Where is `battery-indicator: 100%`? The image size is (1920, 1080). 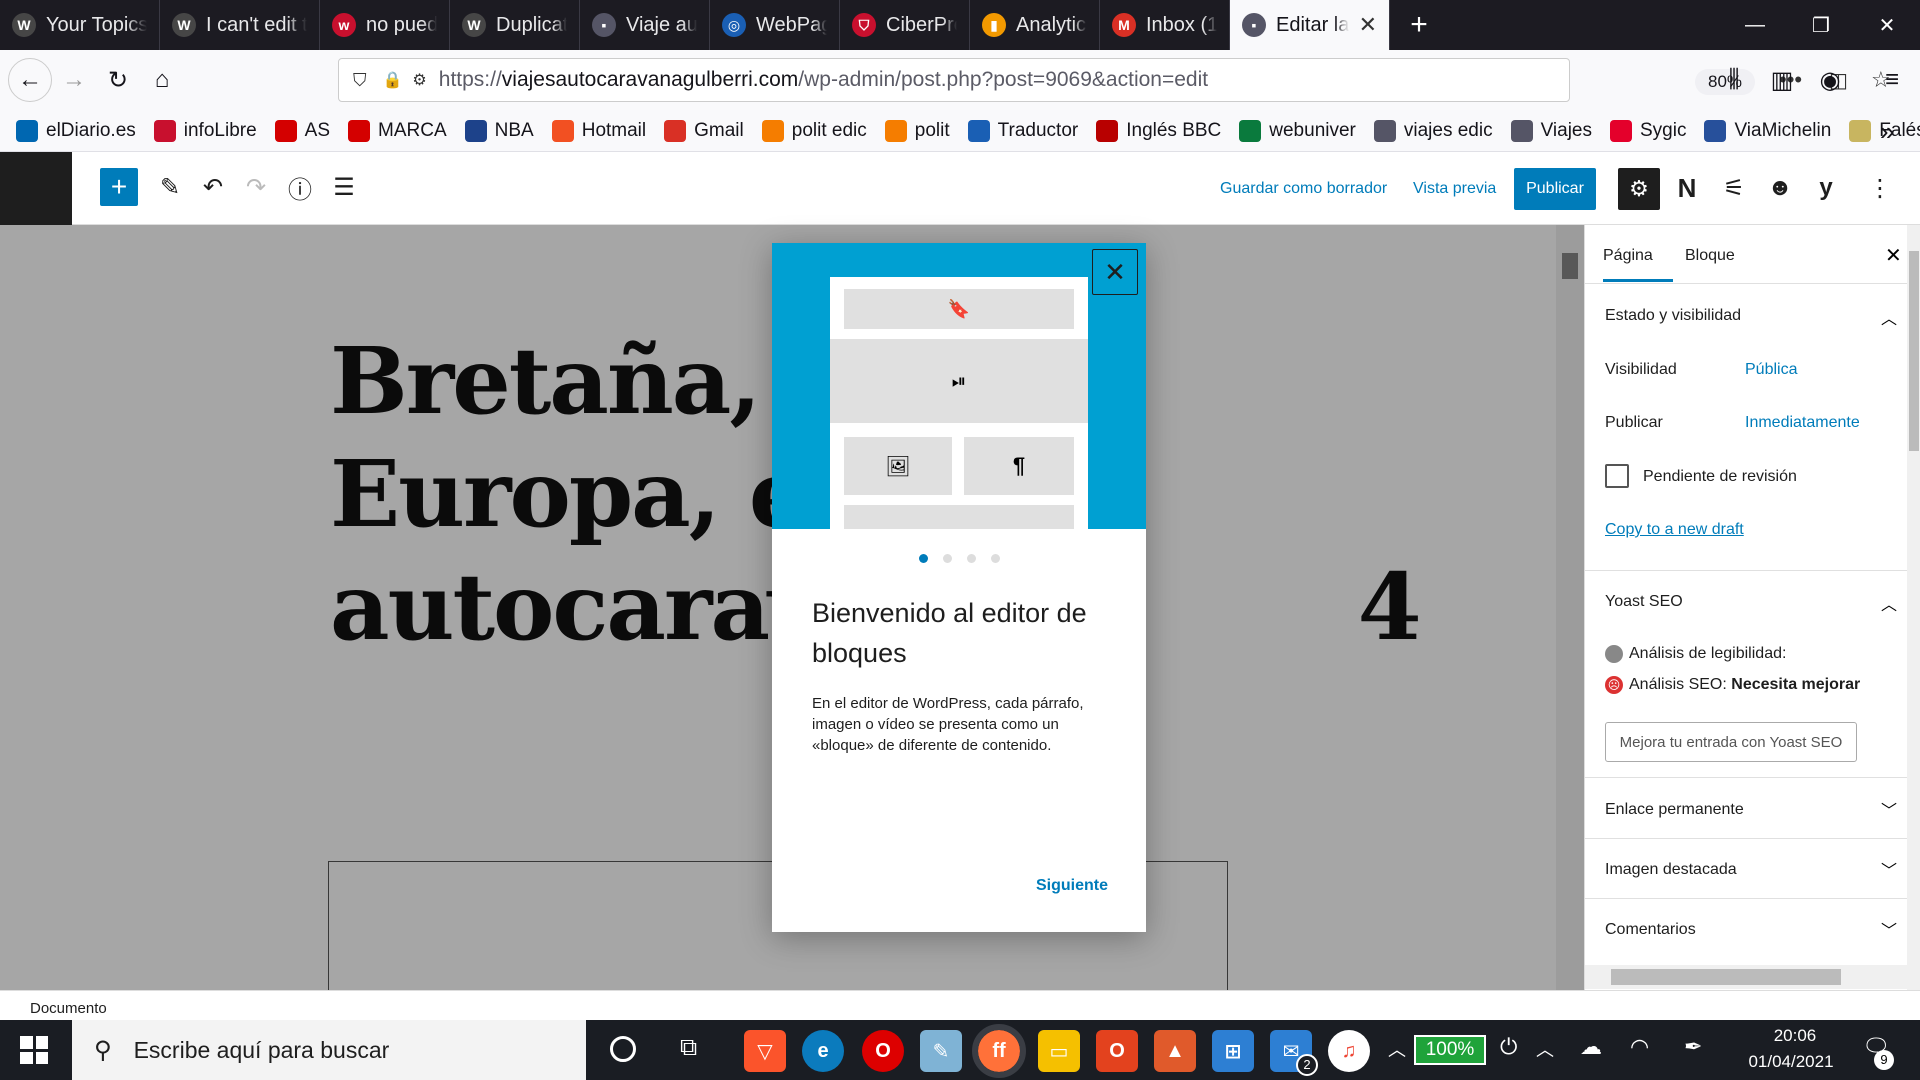 battery-indicator: 100% is located at coordinates (1450, 1050).